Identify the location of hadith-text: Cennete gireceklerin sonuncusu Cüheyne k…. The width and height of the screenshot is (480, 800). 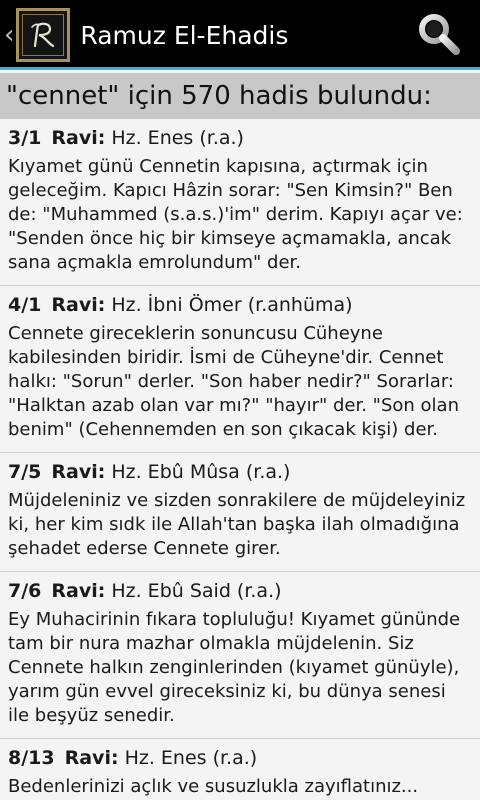
(233, 381).